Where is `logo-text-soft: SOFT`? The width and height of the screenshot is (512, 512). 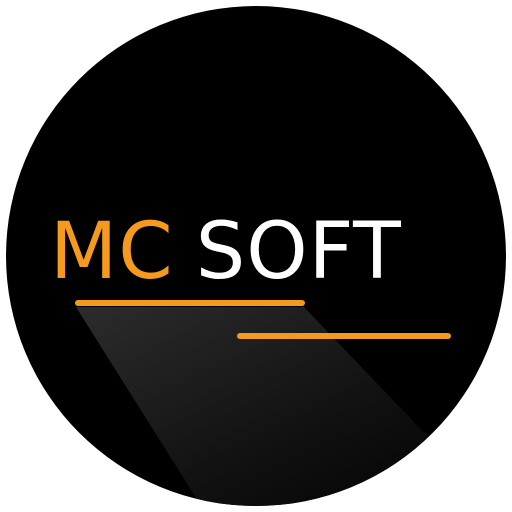
logo-text-soft: SOFT is located at coordinates (299, 252).